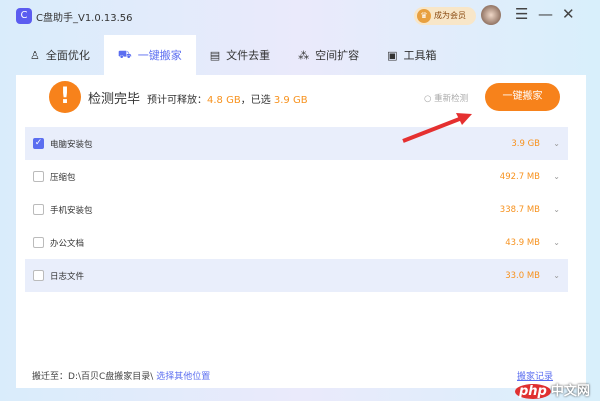  I want to click on watermark: php 中文网, so click(552, 389).